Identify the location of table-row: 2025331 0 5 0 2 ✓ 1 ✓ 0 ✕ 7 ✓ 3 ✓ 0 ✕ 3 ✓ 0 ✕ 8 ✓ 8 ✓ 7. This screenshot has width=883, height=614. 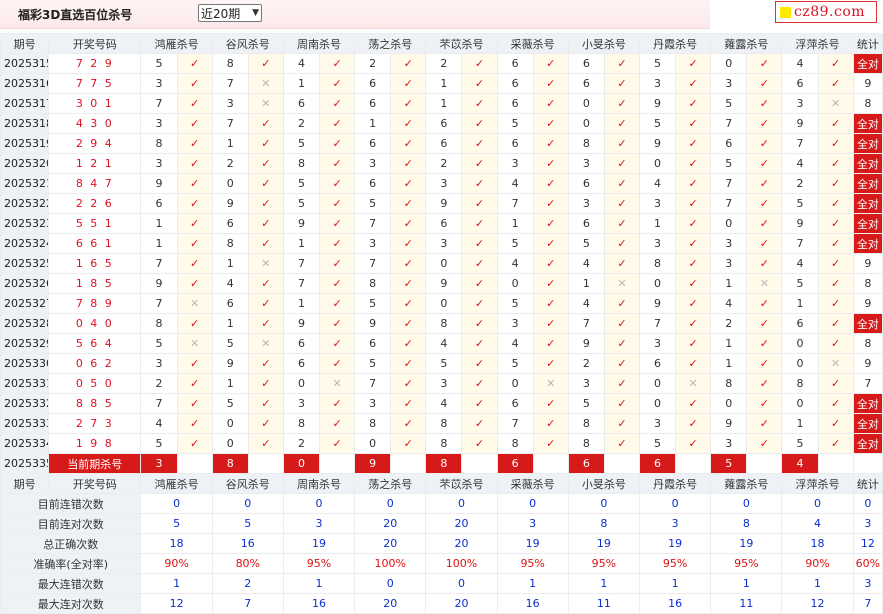
(441, 383).